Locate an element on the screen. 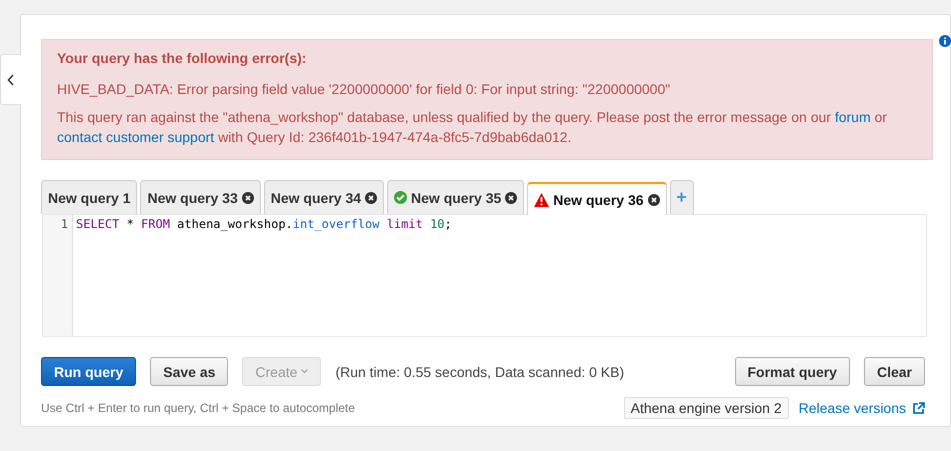 This screenshot has height=451, width=951. clear-button: Clear is located at coordinates (894, 371).